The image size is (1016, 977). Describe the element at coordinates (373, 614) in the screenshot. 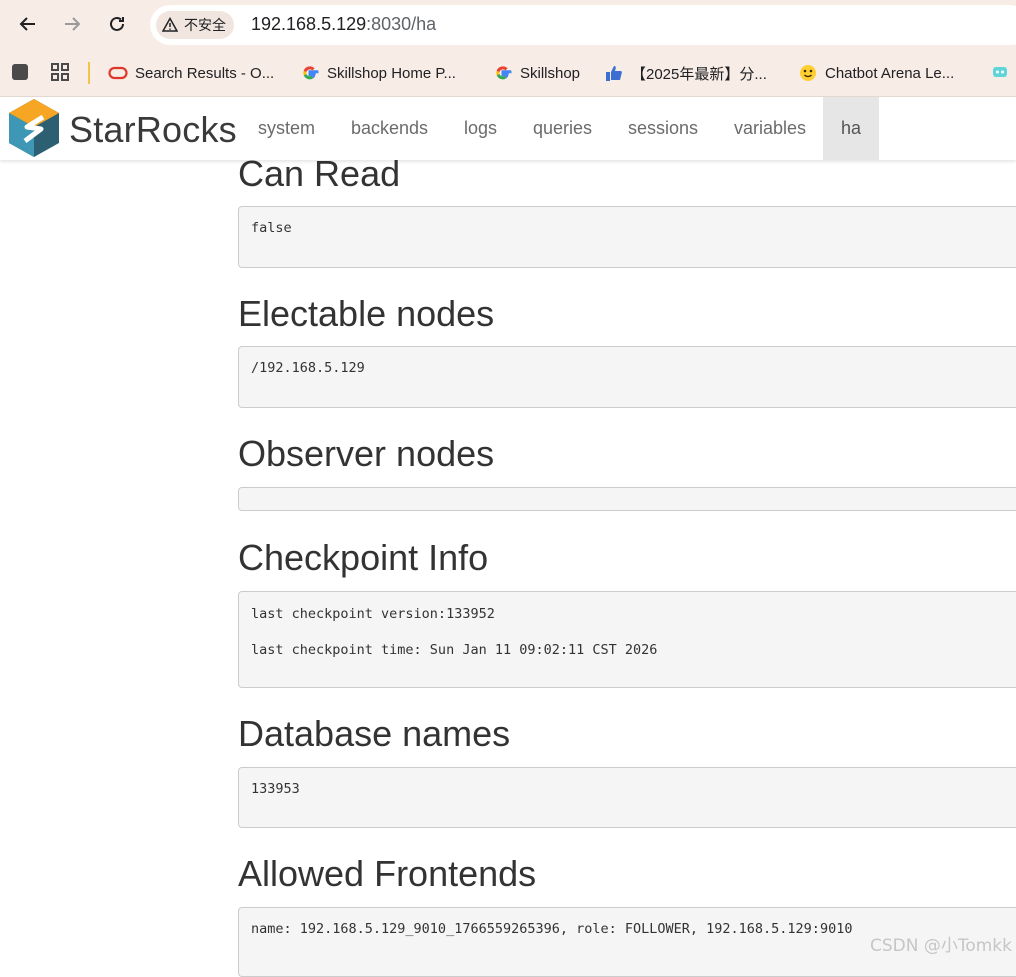

I see `value-line: last checkpoint version:133952` at that location.